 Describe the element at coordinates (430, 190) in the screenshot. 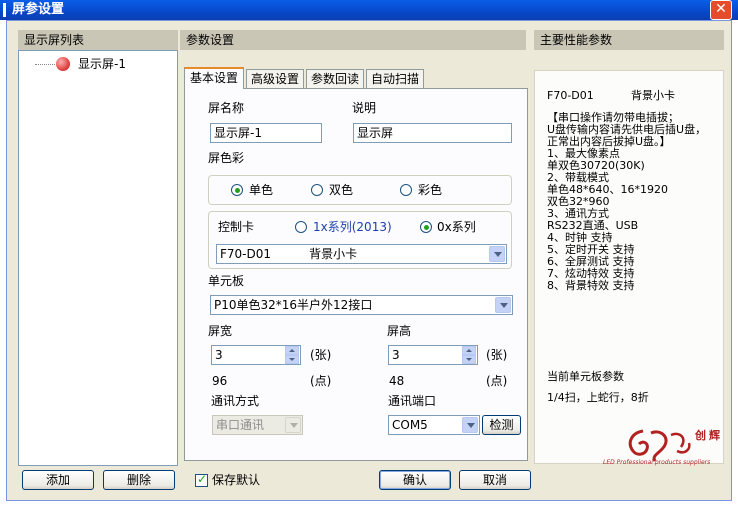

I see `color-full-label: 彩色` at that location.